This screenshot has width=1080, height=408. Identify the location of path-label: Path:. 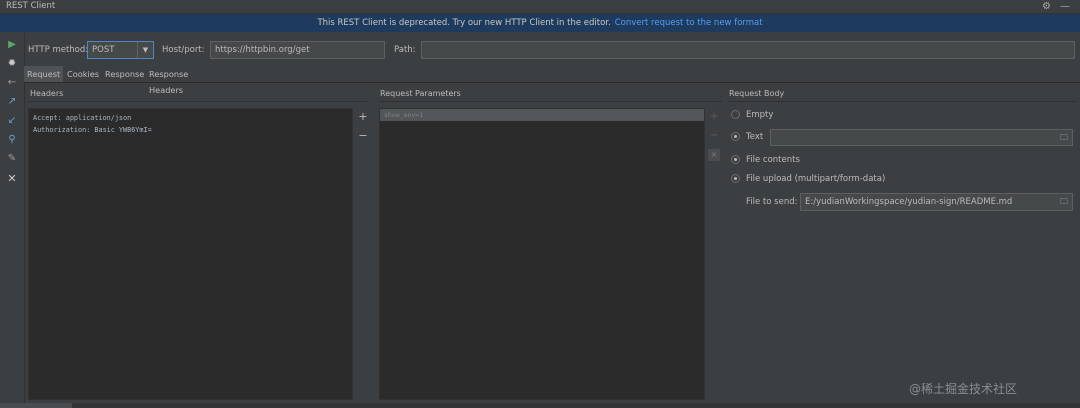
(405, 50).